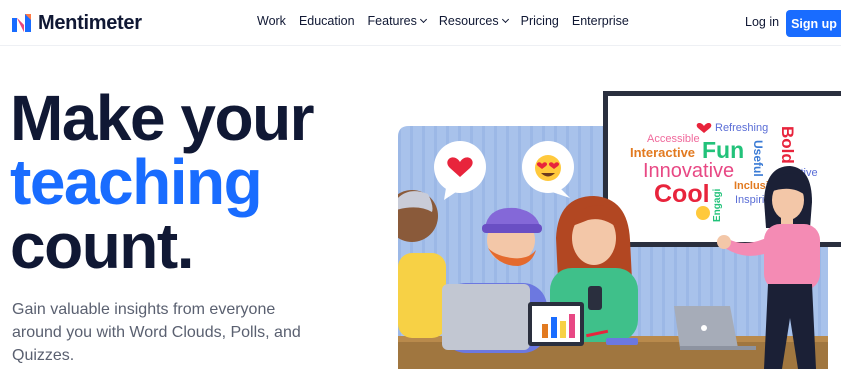 The image size is (841, 369). I want to click on mentimeter-logo: Mentimeter, so click(77, 23).